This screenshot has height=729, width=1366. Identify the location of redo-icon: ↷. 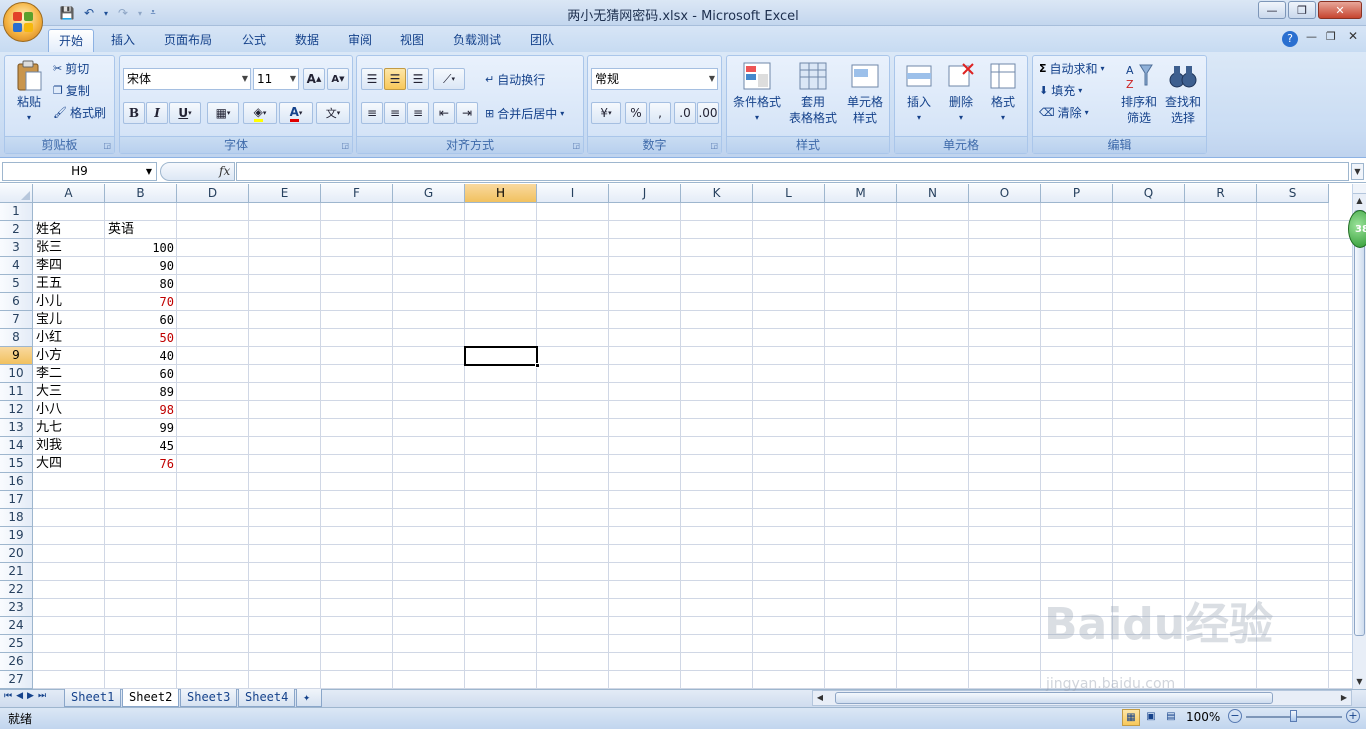
(123, 13).